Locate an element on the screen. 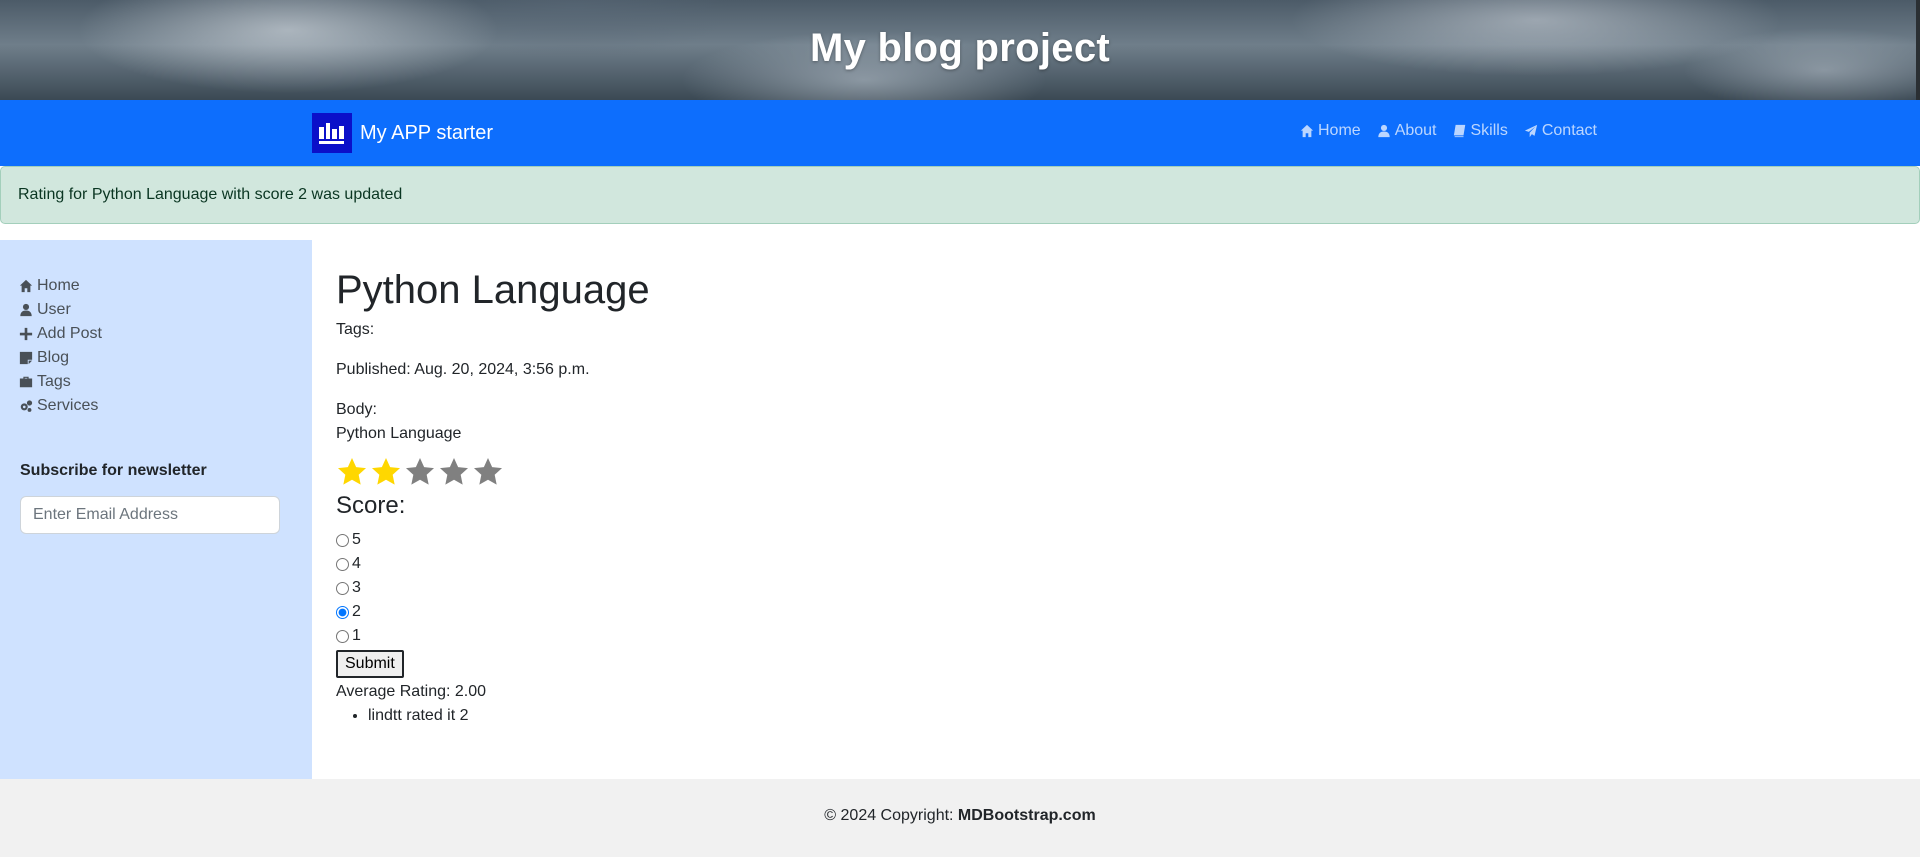 The width and height of the screenshot is (1920, 857). sidebar-item-user: User is located at coordinates (165, 310).